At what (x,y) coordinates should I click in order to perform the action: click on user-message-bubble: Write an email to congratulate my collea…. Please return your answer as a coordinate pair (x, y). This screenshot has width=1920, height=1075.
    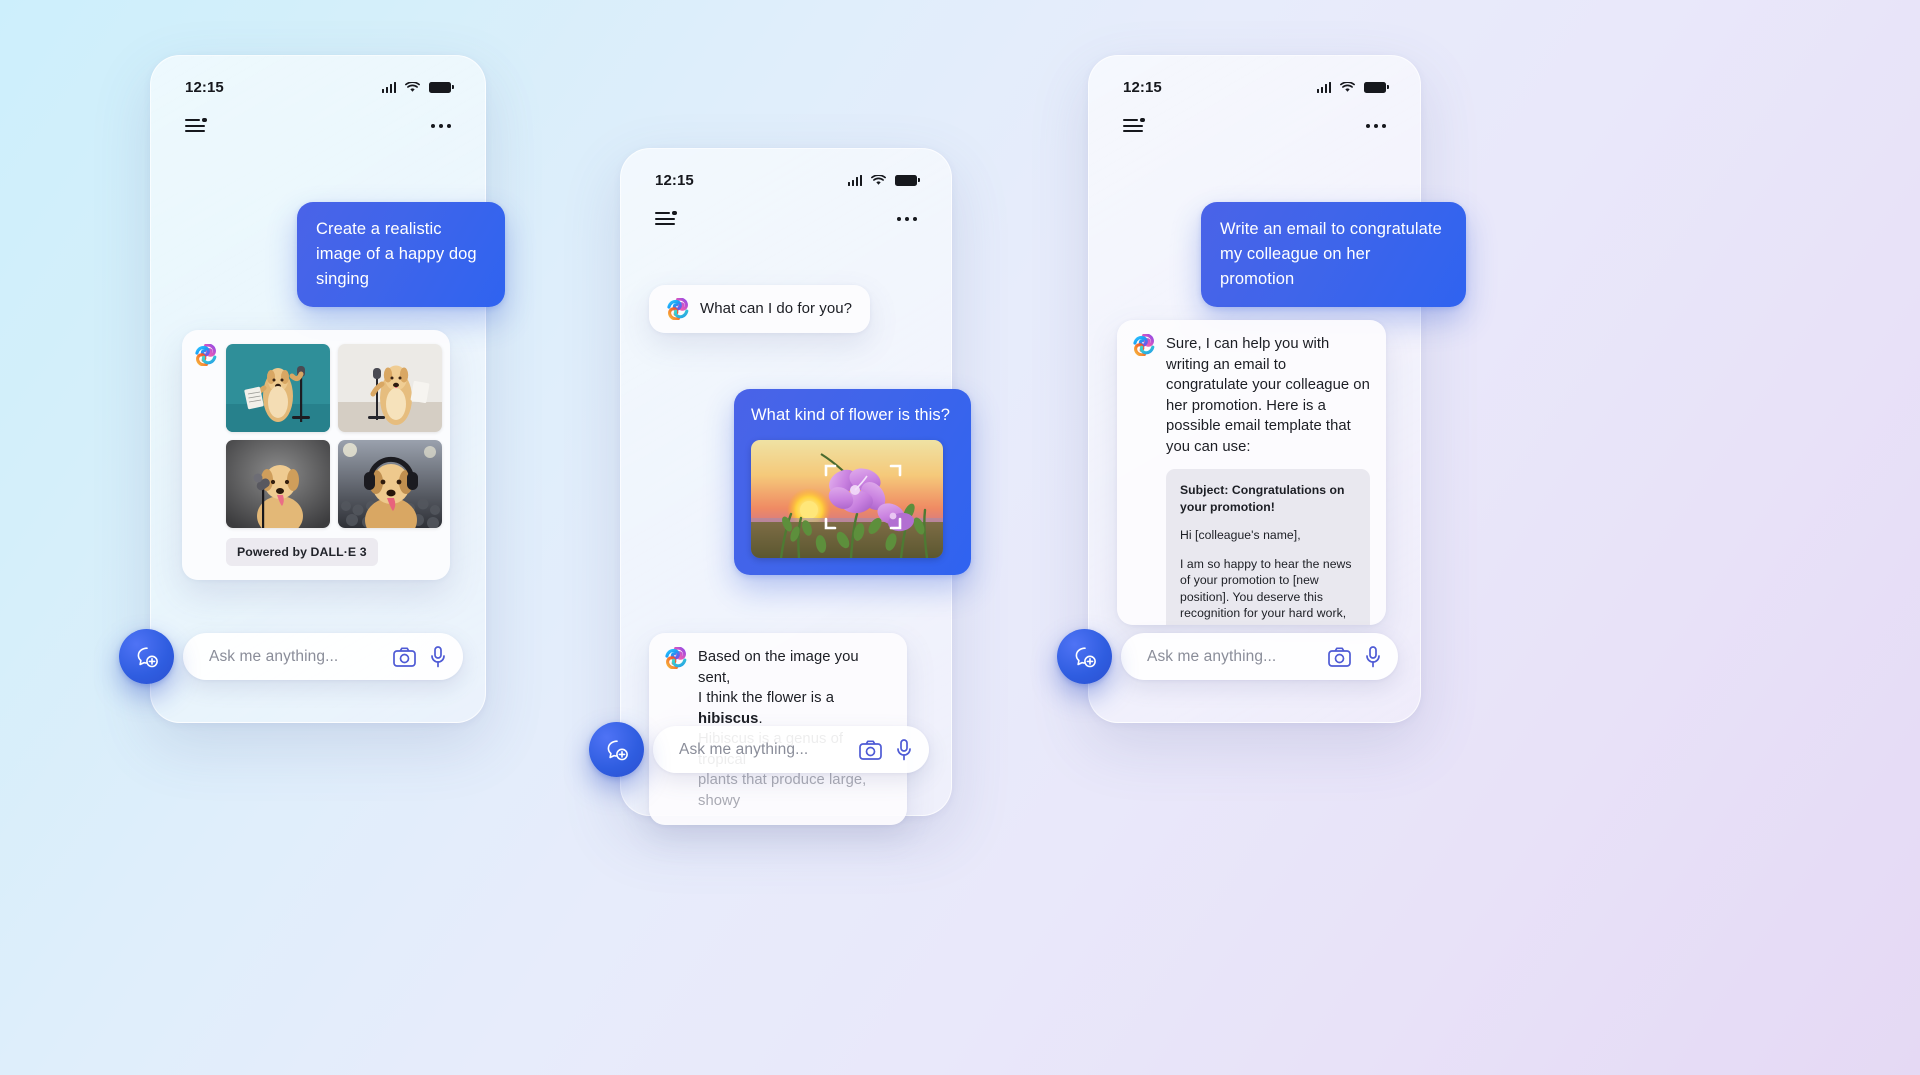
    Looking at the image, I should click on (1333, 254).